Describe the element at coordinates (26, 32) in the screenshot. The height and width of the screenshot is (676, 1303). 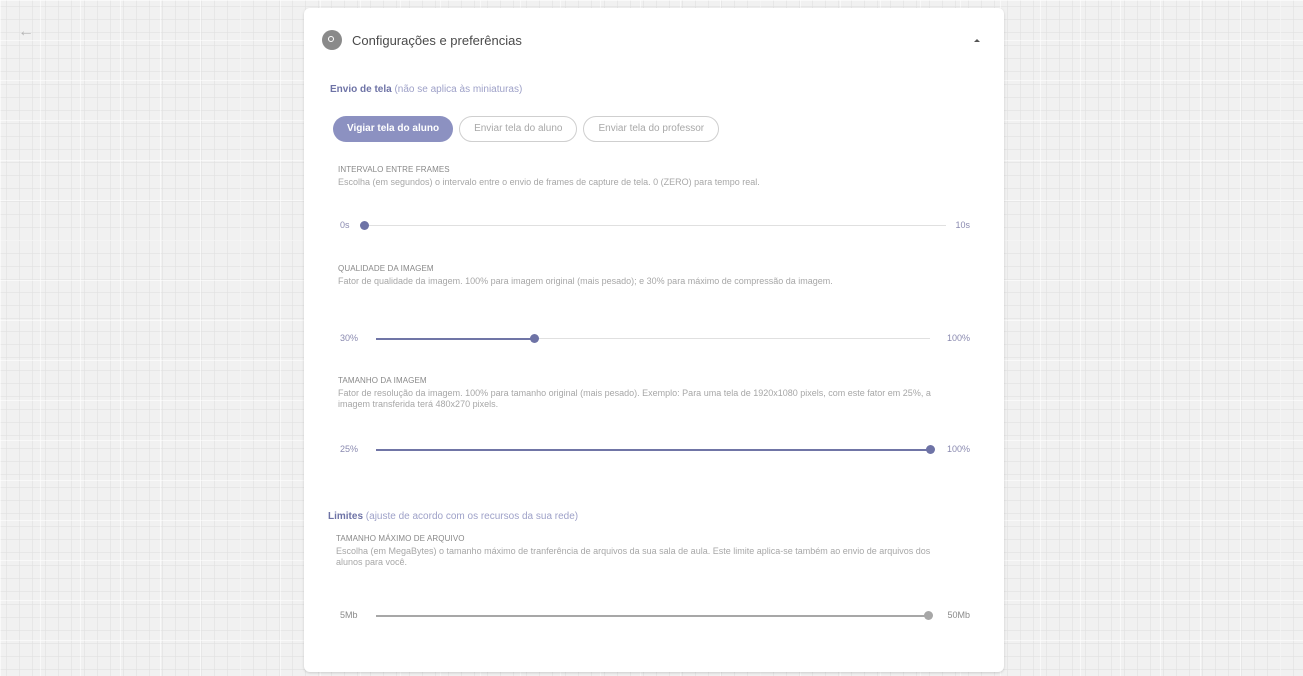
I see `back-arrow-icon: ←` at that location.